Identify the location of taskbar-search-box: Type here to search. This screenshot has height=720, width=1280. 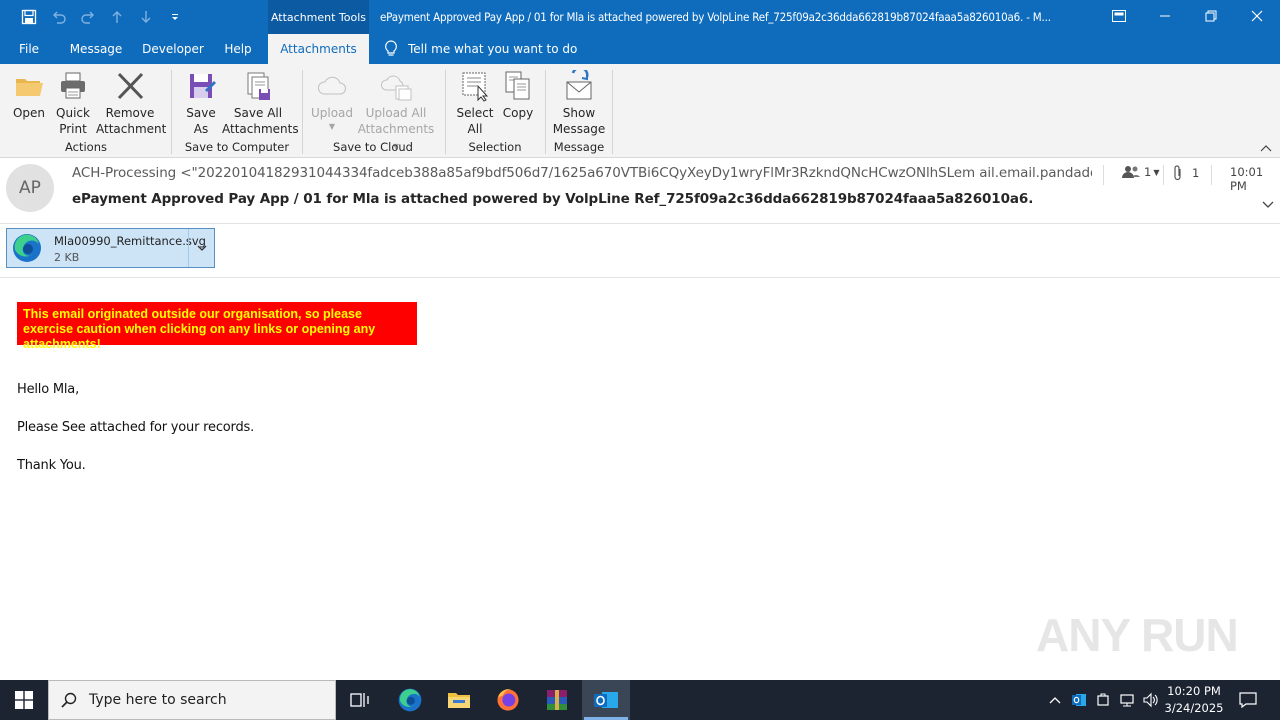
(192, 700).